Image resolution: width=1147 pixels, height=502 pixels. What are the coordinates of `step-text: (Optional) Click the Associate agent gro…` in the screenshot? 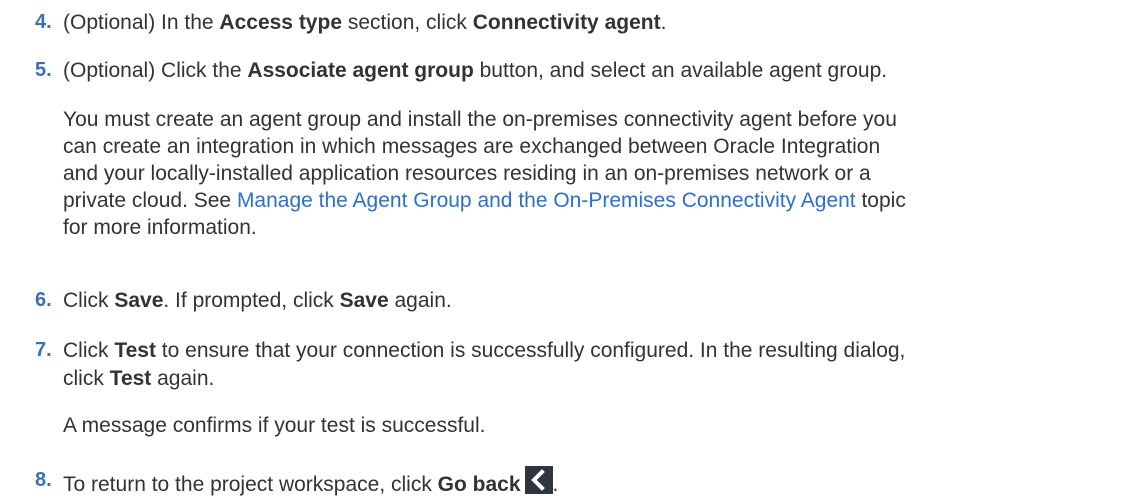 It's located at (475, 70).